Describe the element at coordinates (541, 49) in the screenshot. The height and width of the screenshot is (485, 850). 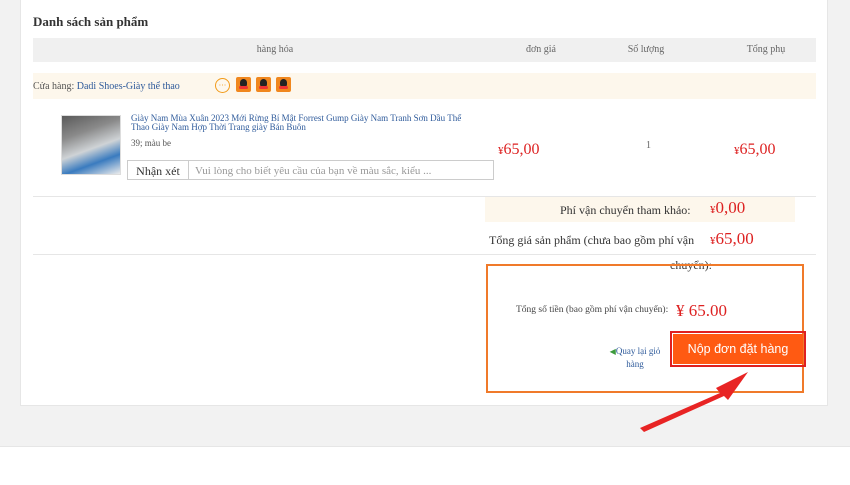
I see `column-header-unit-price: đơn giá` at that location.